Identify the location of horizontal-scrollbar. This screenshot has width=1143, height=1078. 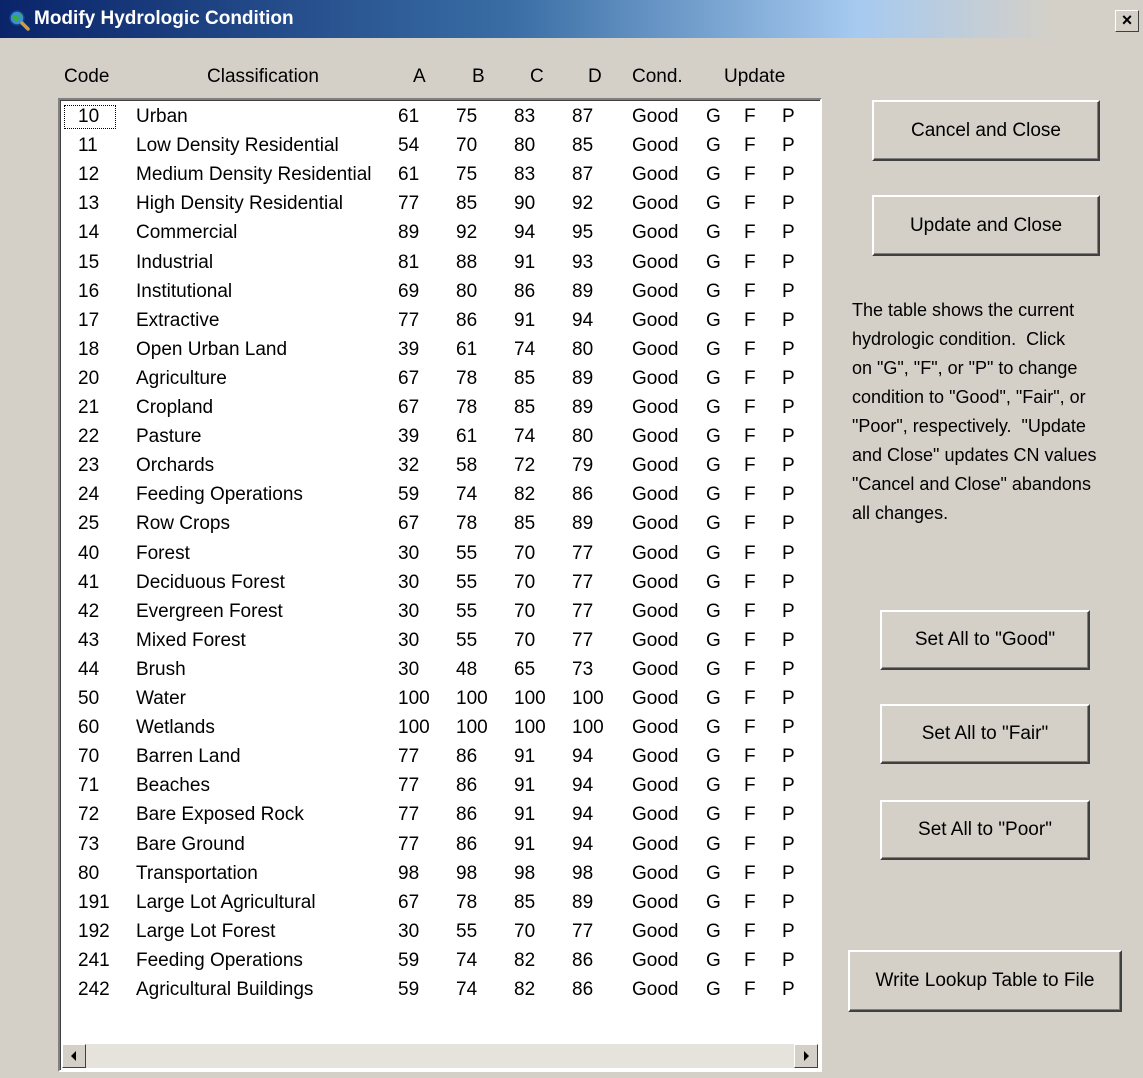
(440, 1056).